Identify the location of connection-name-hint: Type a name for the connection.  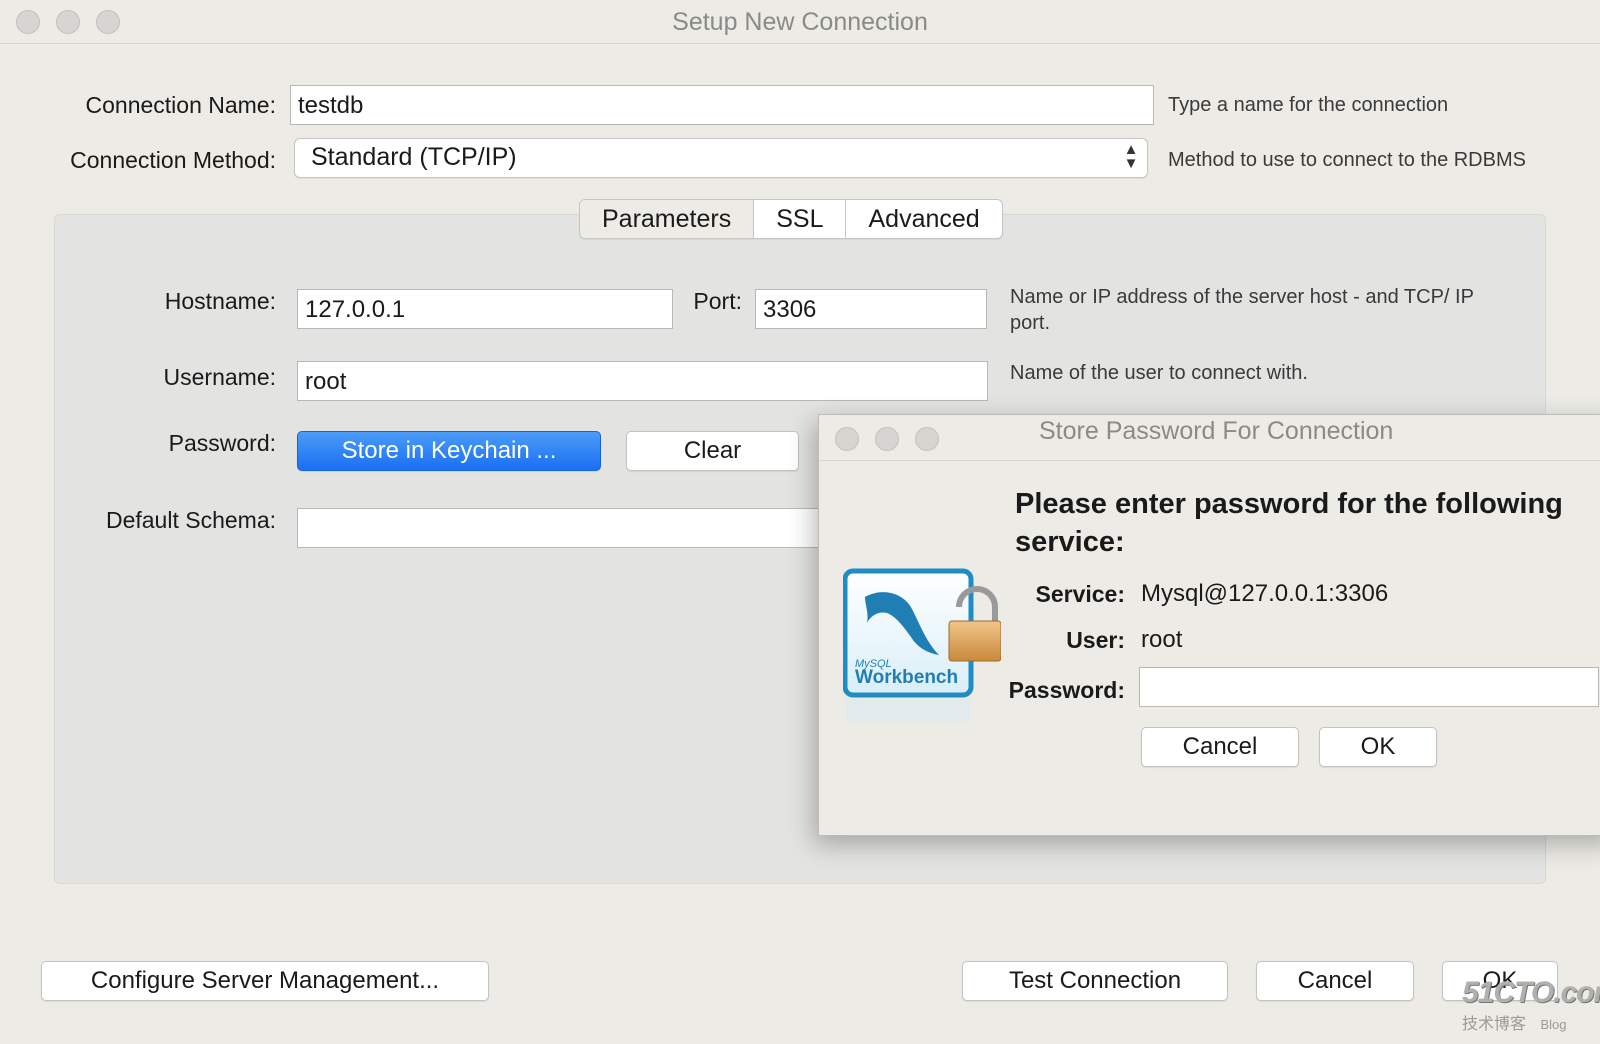
(1308, 105).